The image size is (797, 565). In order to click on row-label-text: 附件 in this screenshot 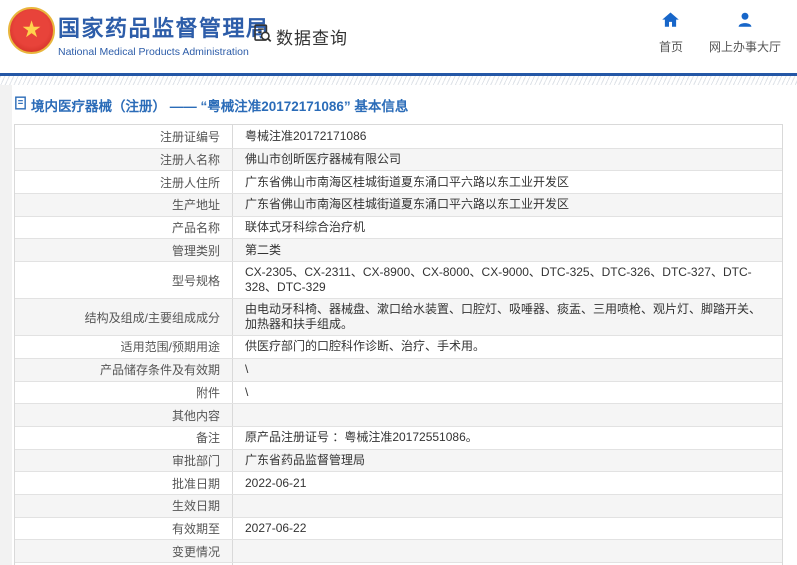, I will do `click(207, 392)`.